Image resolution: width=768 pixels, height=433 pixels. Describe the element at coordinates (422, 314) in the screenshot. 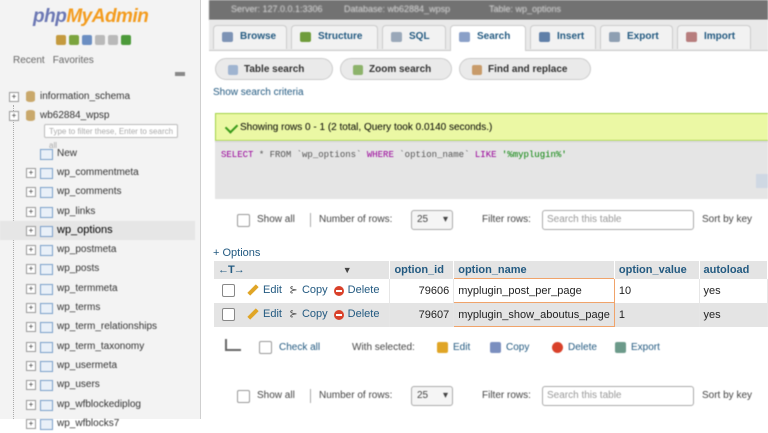

I see `cell-option-id: 79607` at that location.